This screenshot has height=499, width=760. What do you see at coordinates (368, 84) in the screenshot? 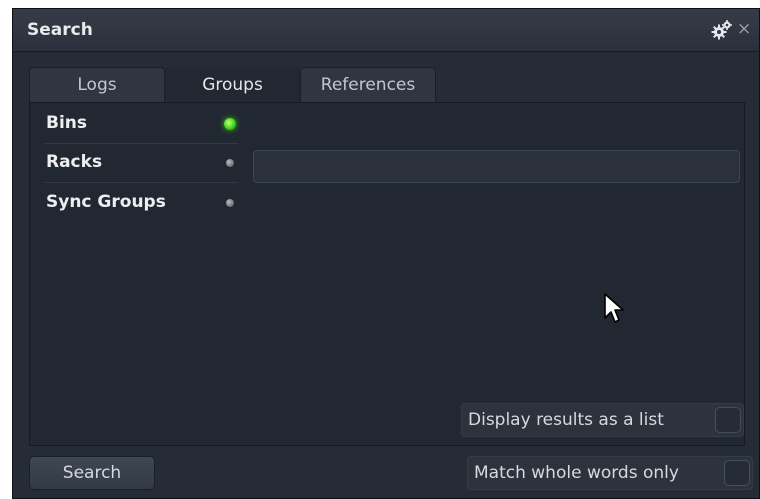
I see `tab-references: References` at bounding box center [368, 84].